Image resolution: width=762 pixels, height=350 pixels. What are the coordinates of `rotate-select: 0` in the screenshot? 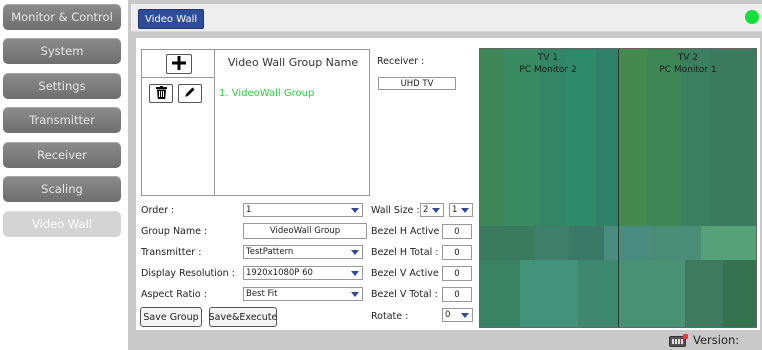 It's located at (457, 315).